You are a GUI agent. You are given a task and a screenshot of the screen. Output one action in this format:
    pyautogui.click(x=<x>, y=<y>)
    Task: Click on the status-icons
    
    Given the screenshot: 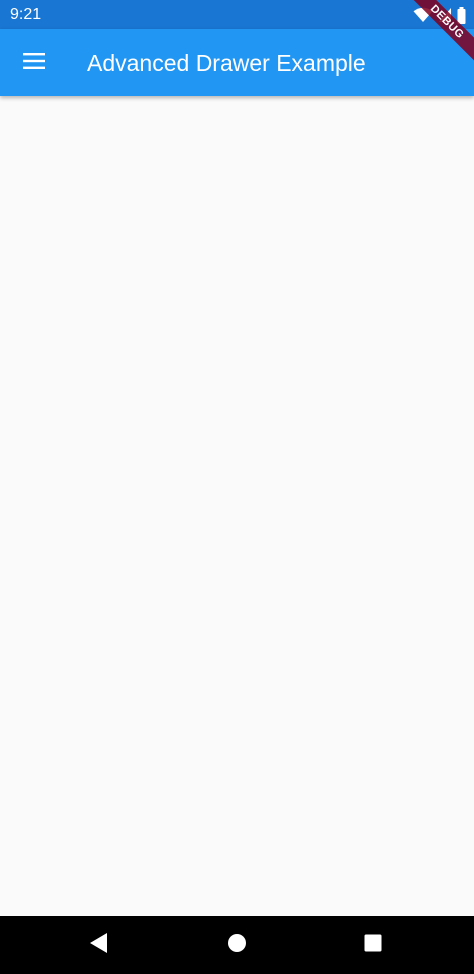 What is the action you would take?
    pyautogui.click(x=439, y=15)
    